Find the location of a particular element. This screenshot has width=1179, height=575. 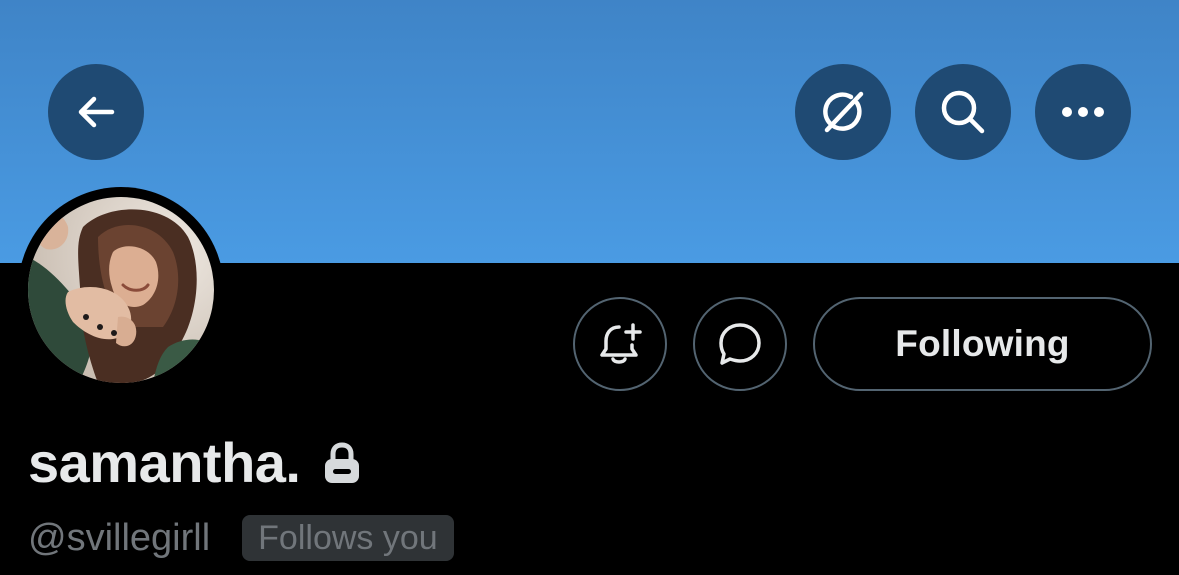

search-button is located at coordinates (963, 112).